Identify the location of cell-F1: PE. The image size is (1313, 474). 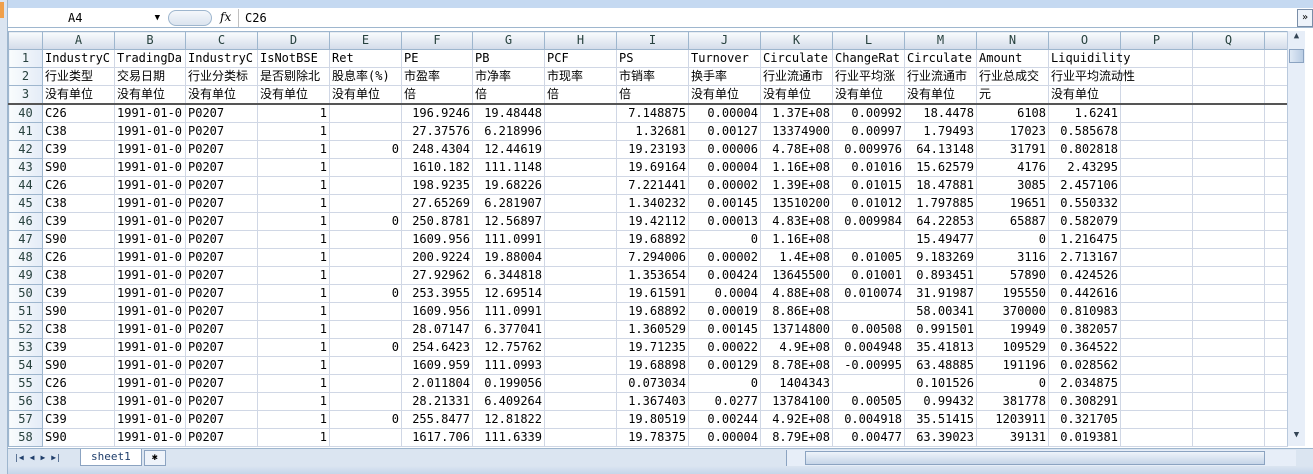
(437, 58).